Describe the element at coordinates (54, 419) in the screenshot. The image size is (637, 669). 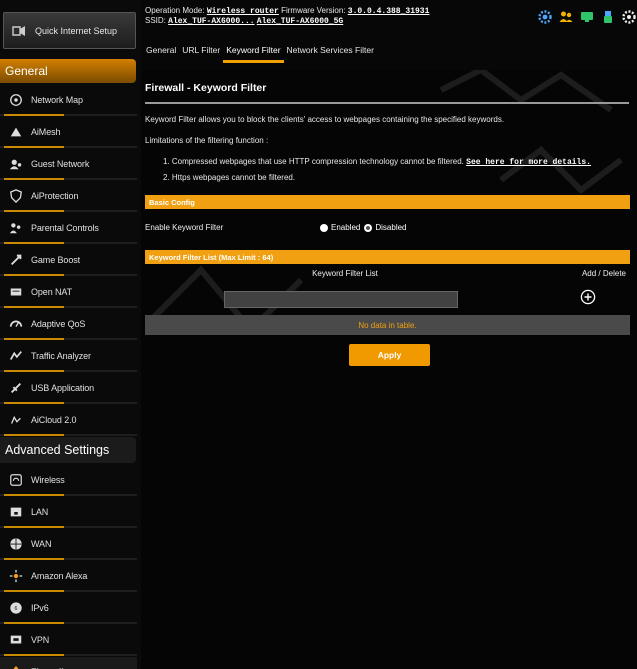
I see `sidebar-item-label: AiCloud 2.0` at that location.